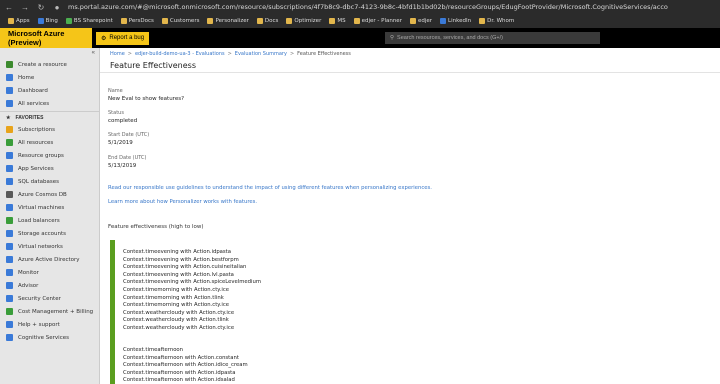 The height and width of the screenshot is (384, 720). I want to click on breadcrumb-item: edjer-build-demo-ua-3 - Evaluations, so click(180, 54).